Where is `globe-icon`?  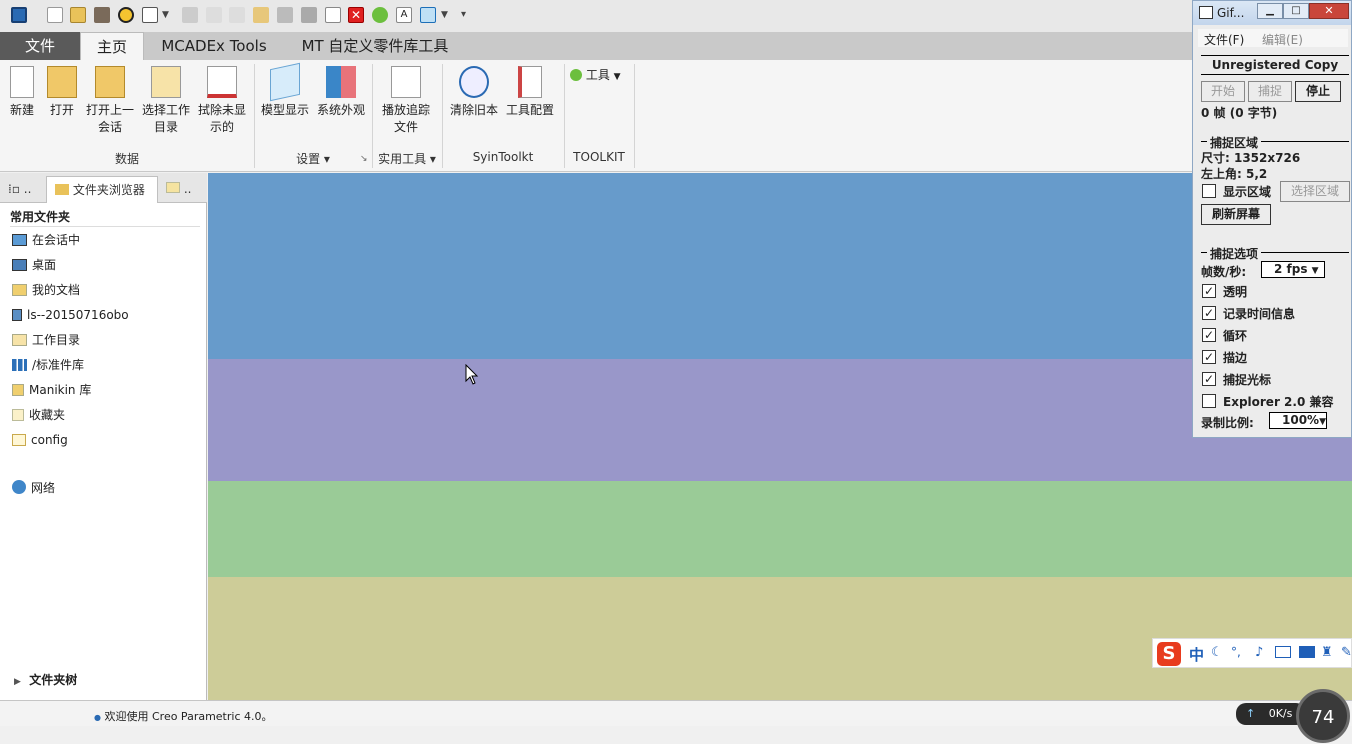 globe-icon is located at coordinates (380, 15).